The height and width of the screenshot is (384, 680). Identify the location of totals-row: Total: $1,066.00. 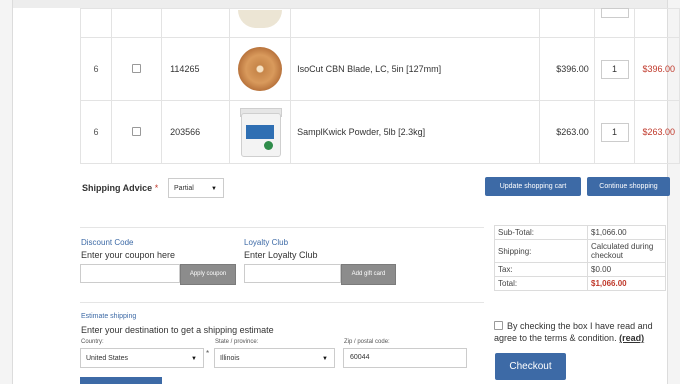
(580, 283).